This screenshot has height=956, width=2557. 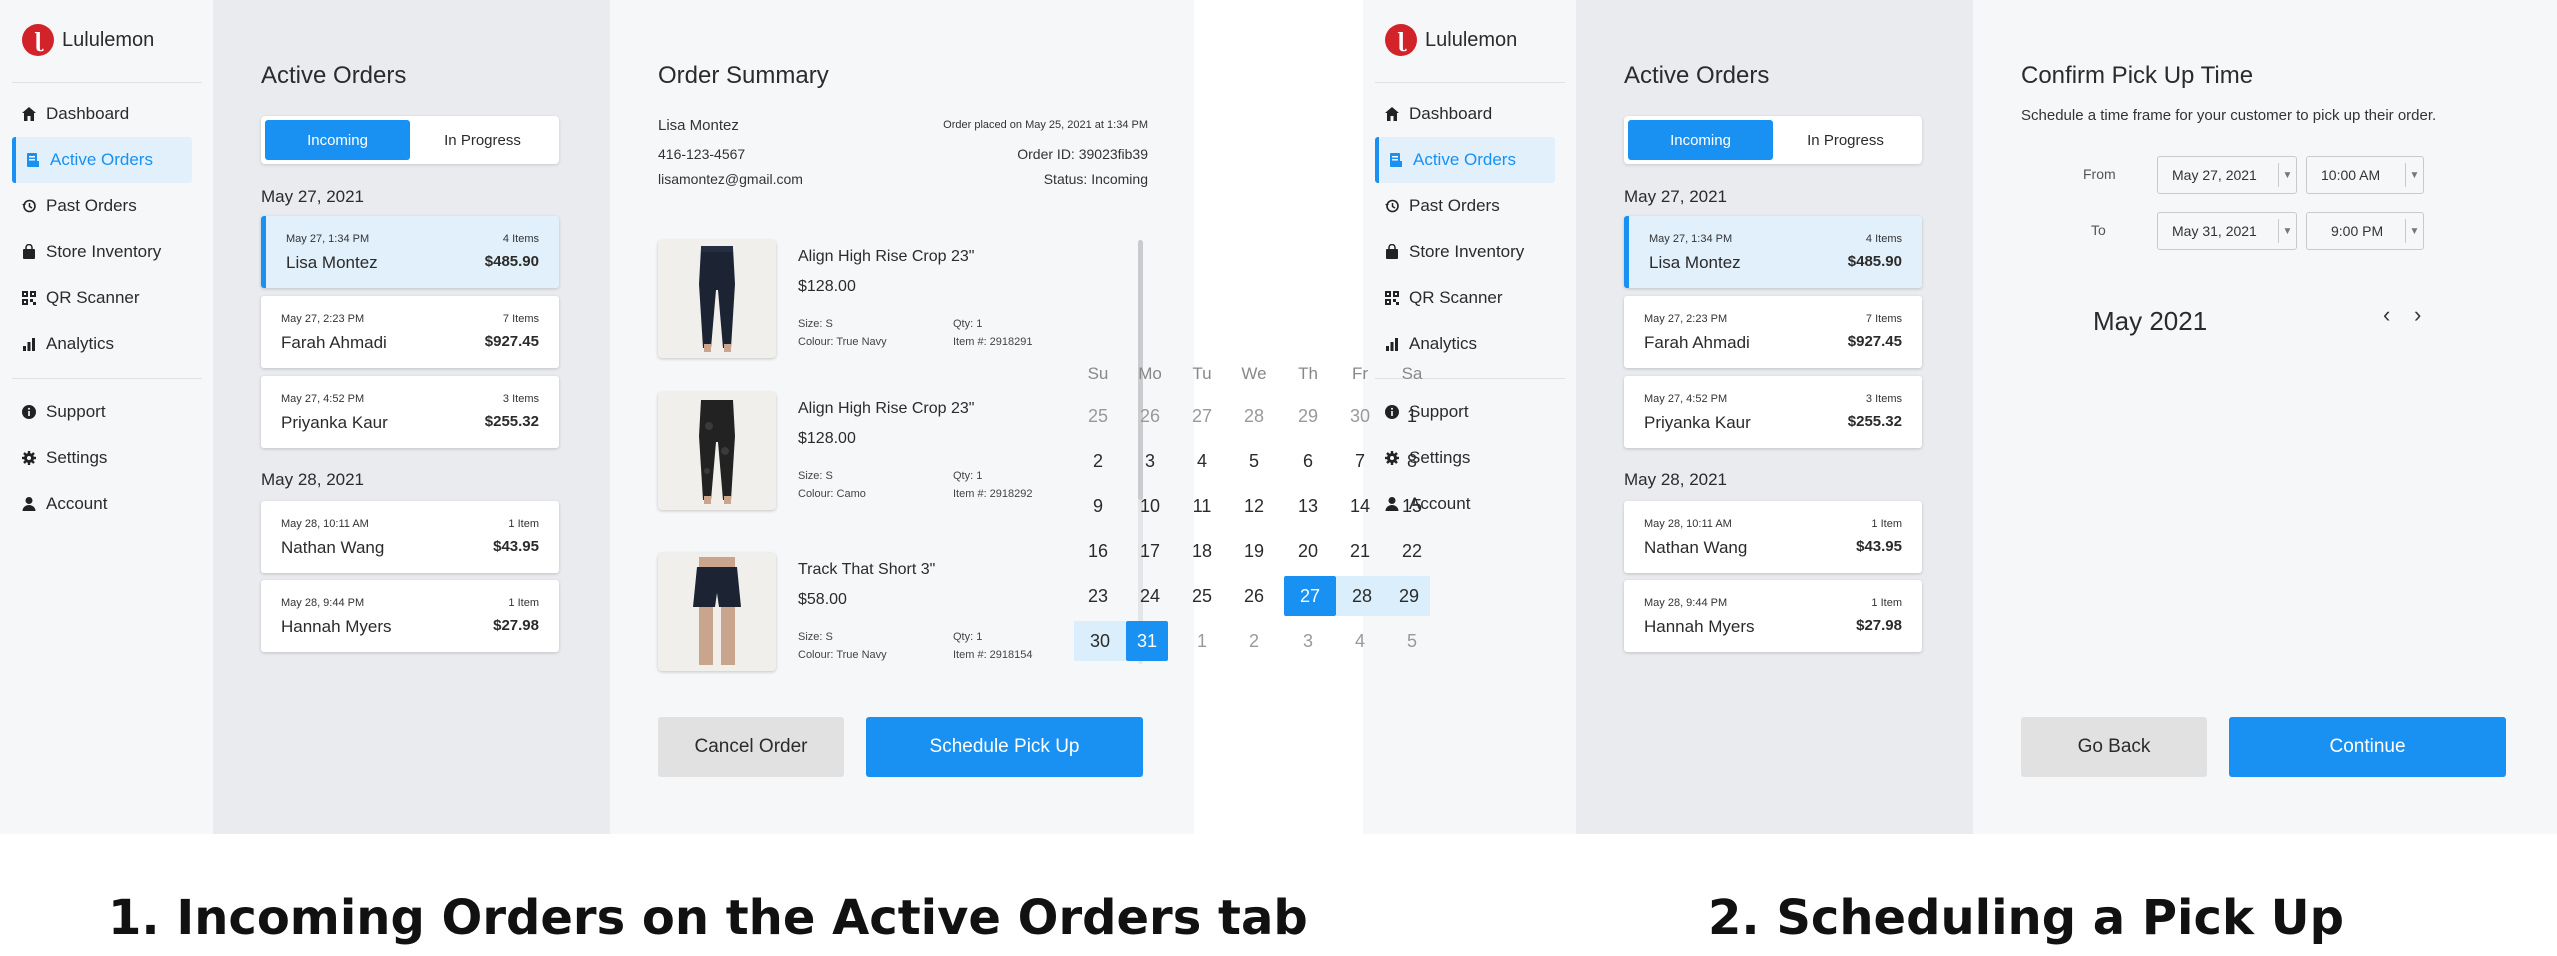 I want to click on product-size: Size: S, so click(x=815, y=637).